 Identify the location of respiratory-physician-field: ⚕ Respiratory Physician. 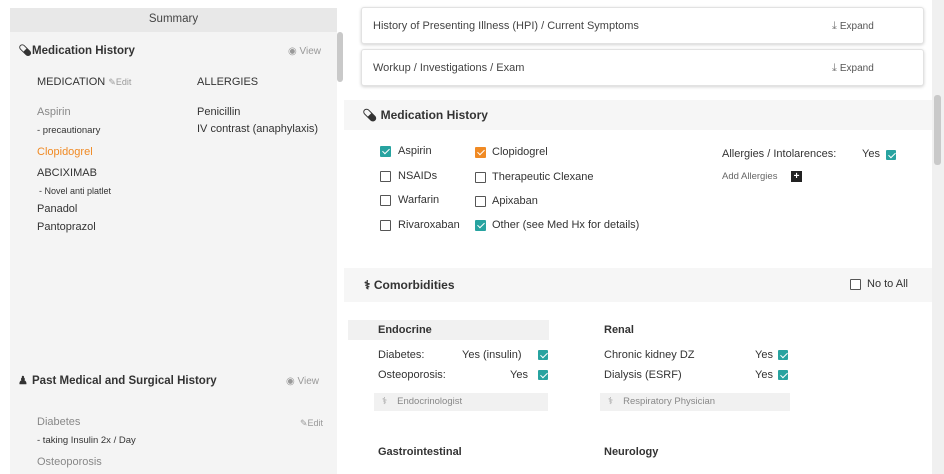
(695, 402).